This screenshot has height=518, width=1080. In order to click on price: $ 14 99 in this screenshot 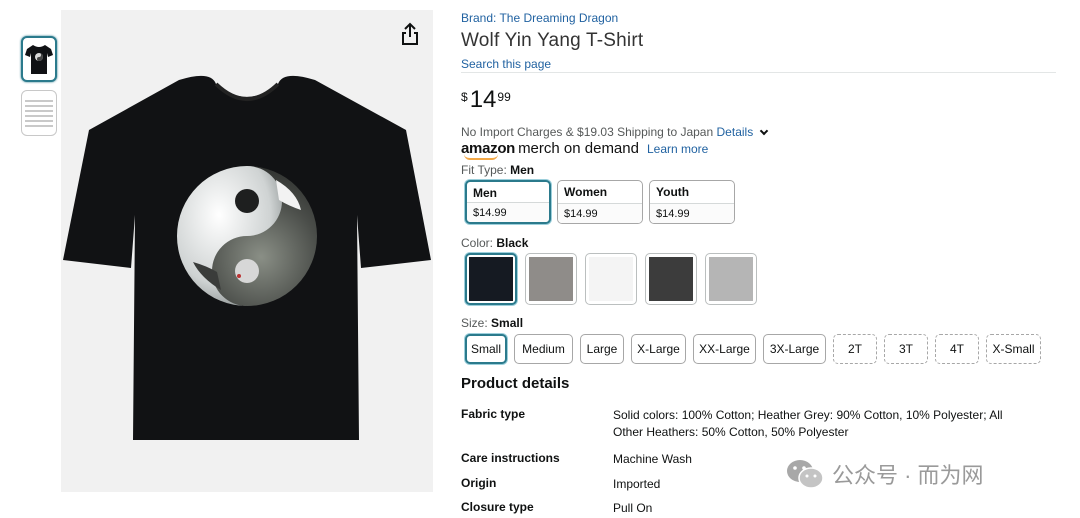, I will do `click(486, 100)`.